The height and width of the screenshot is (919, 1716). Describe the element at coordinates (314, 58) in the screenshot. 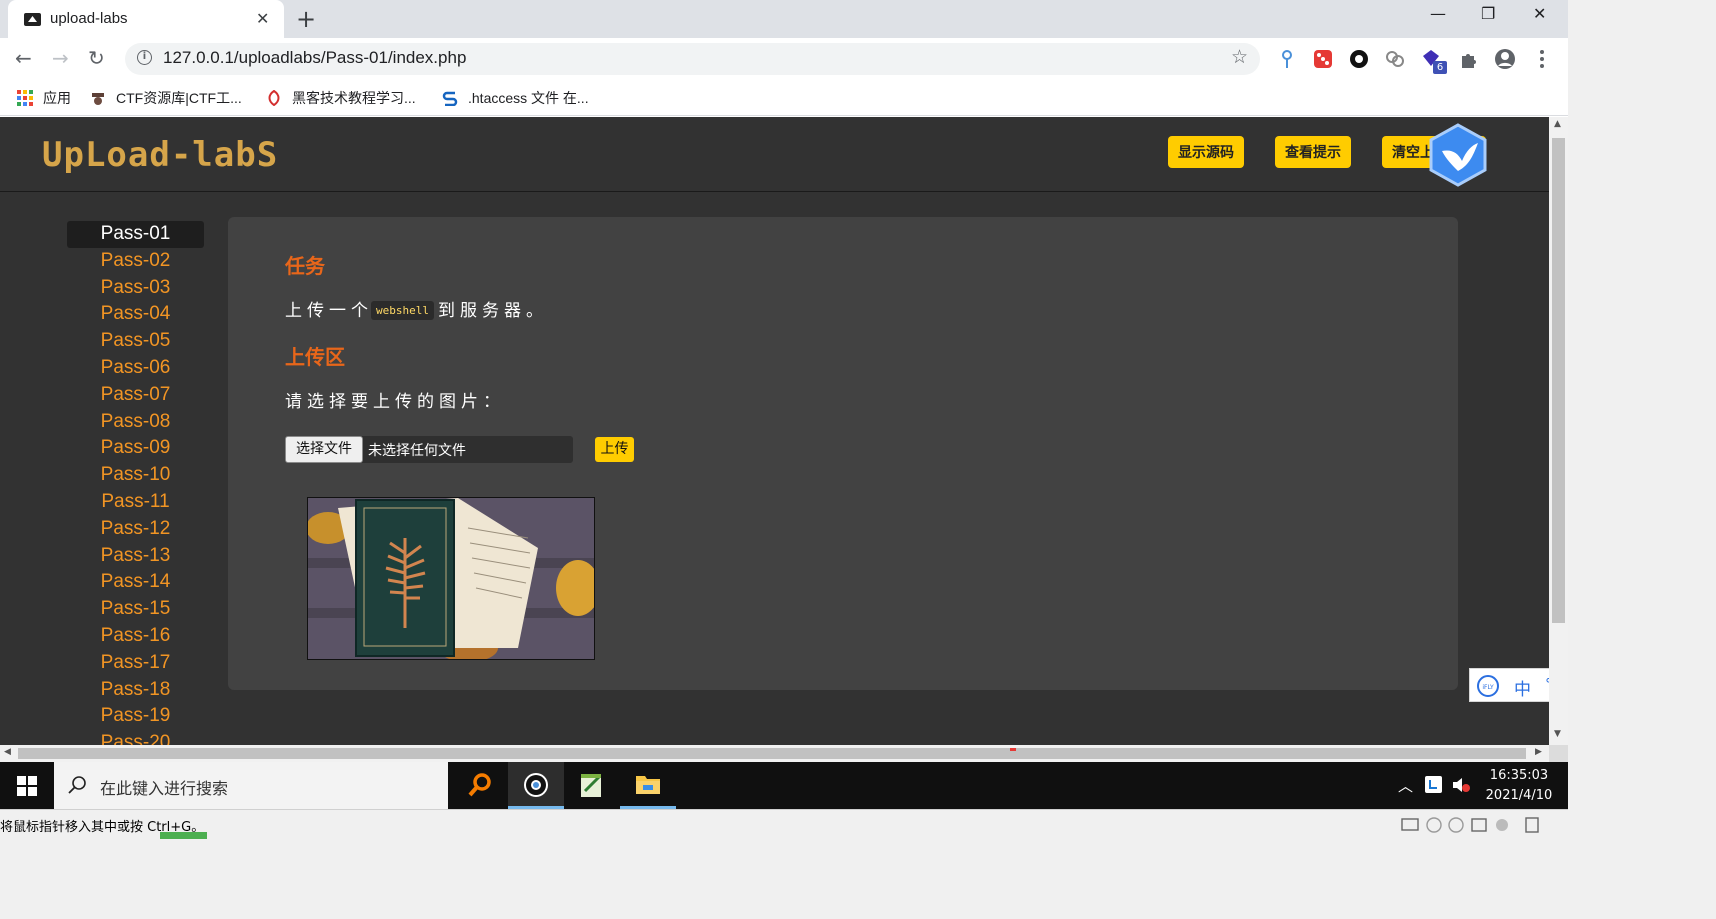

I see `url-text: 127.0.0.1/uploadlabs/Pass-01/index.php` at that location.